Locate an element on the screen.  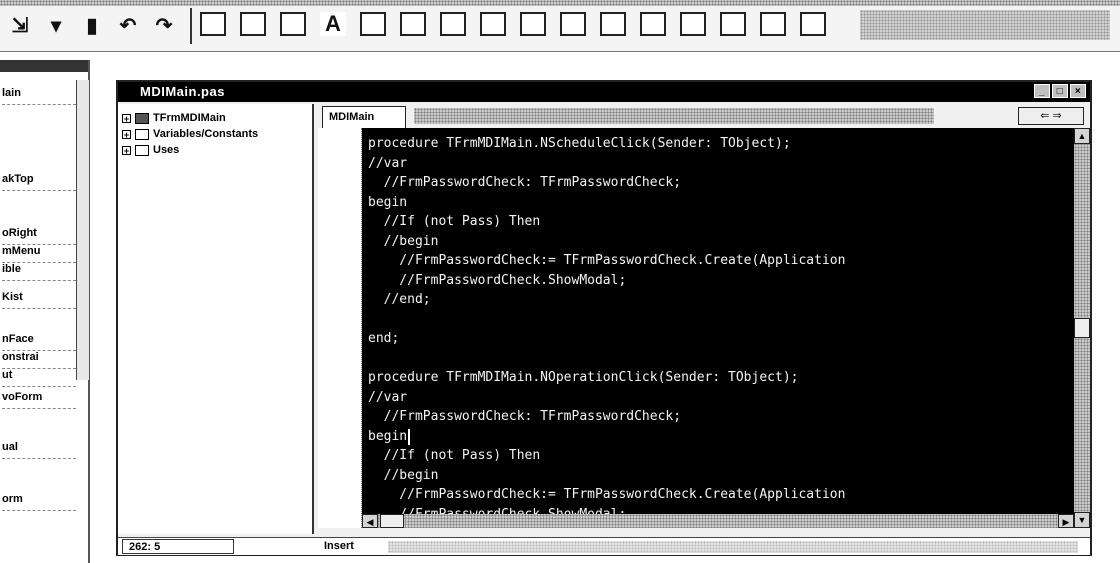
combobox-icon is located at coordinates (613, 24).